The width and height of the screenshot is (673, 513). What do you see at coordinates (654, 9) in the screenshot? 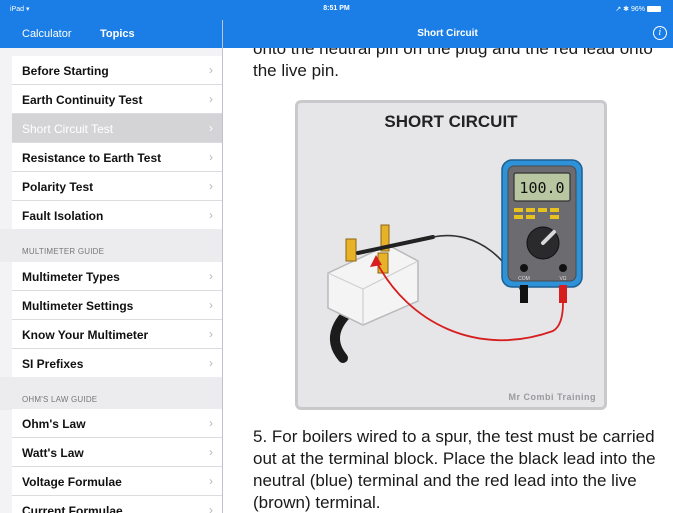
I see `battery-icon` at bounding box center [654, 9].